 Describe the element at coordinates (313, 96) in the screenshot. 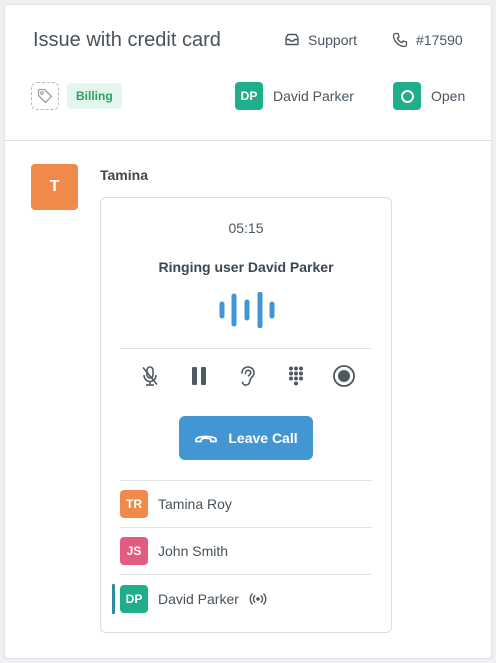

I see `assignee-name: David Parker` at that location.